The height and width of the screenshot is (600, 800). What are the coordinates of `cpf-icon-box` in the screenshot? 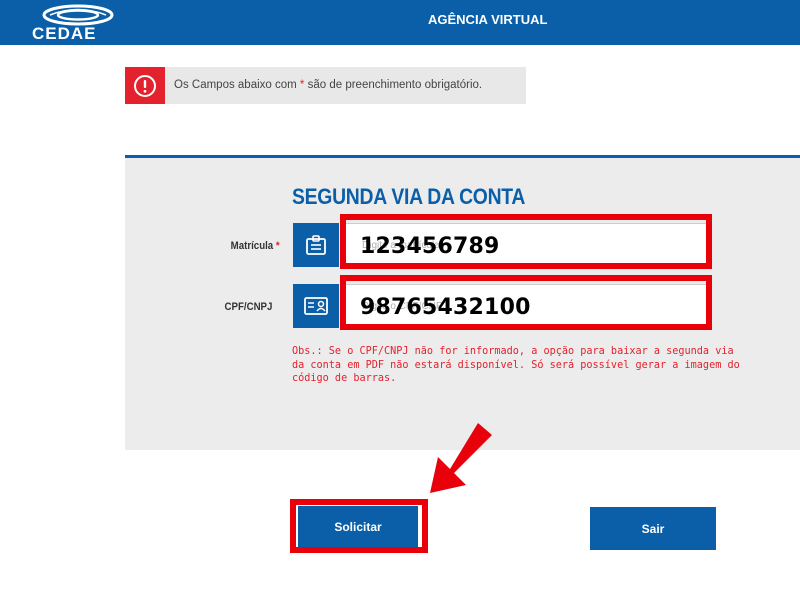 It's located at (316, 306).